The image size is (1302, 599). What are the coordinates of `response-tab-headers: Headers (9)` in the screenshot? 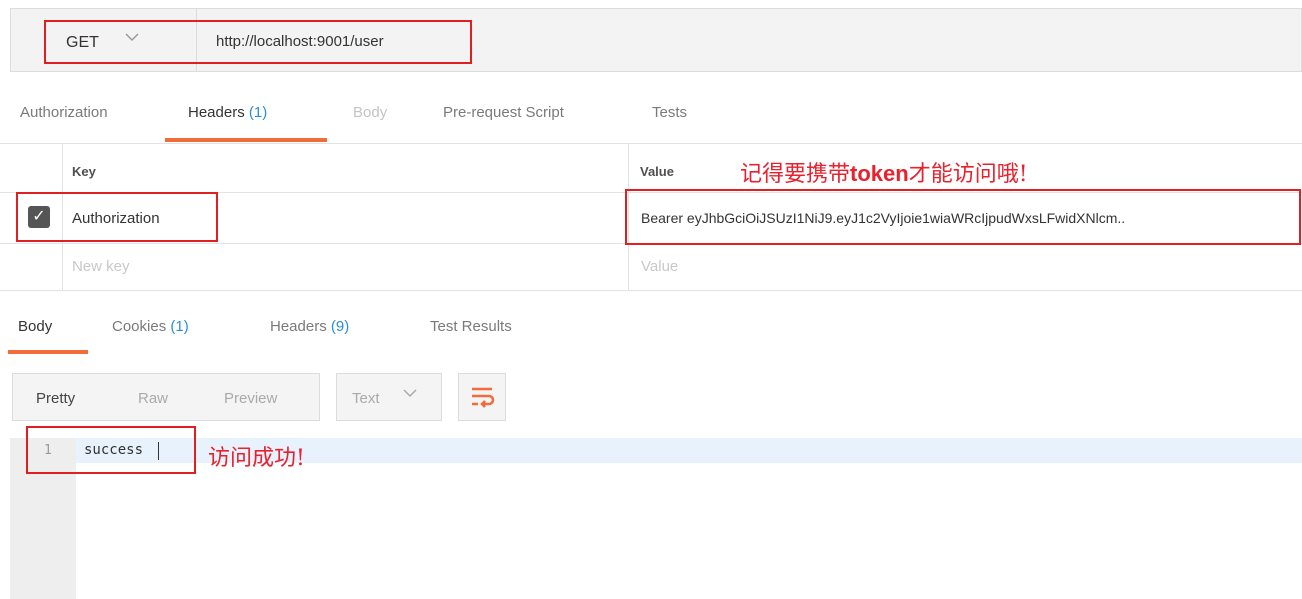 It's located at (309, 326).